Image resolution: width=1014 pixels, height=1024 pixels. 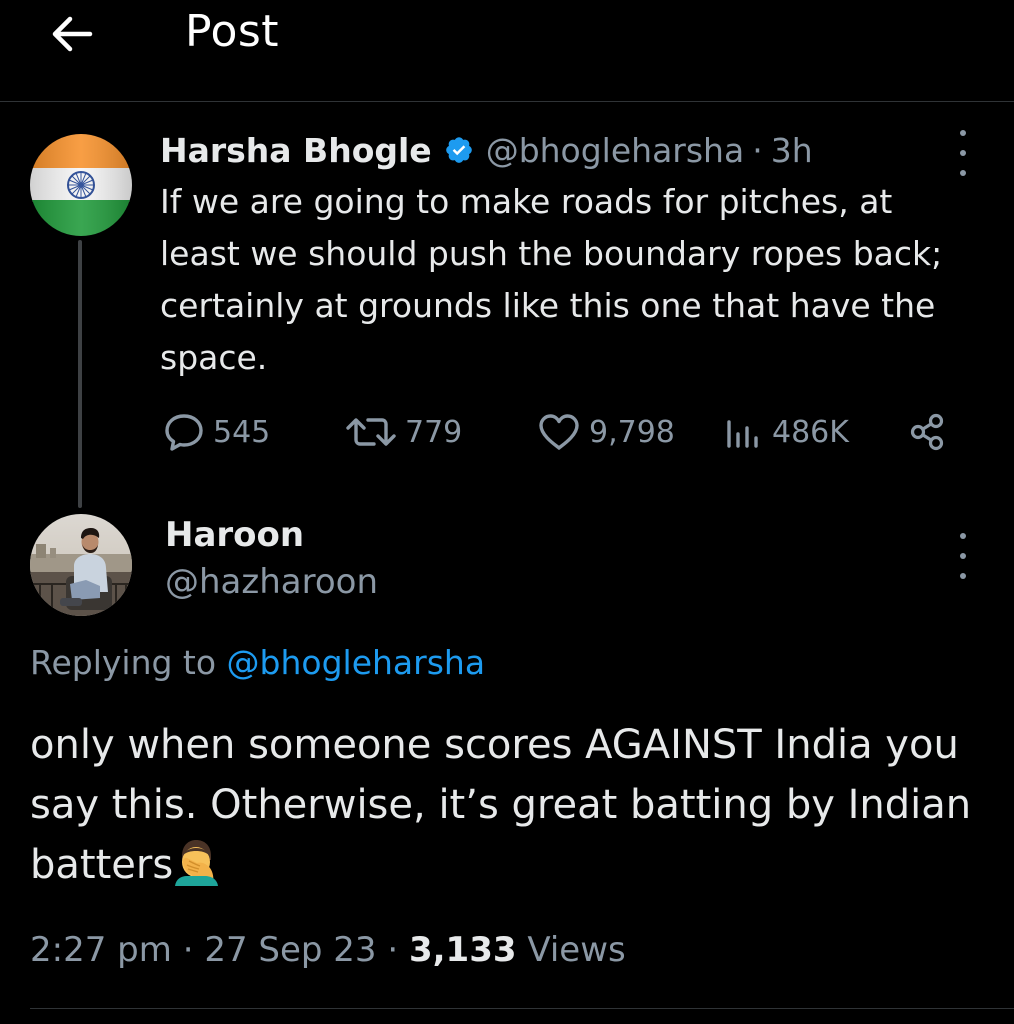 I want to click on parent-author-avatar, so click(x=81, y=185).